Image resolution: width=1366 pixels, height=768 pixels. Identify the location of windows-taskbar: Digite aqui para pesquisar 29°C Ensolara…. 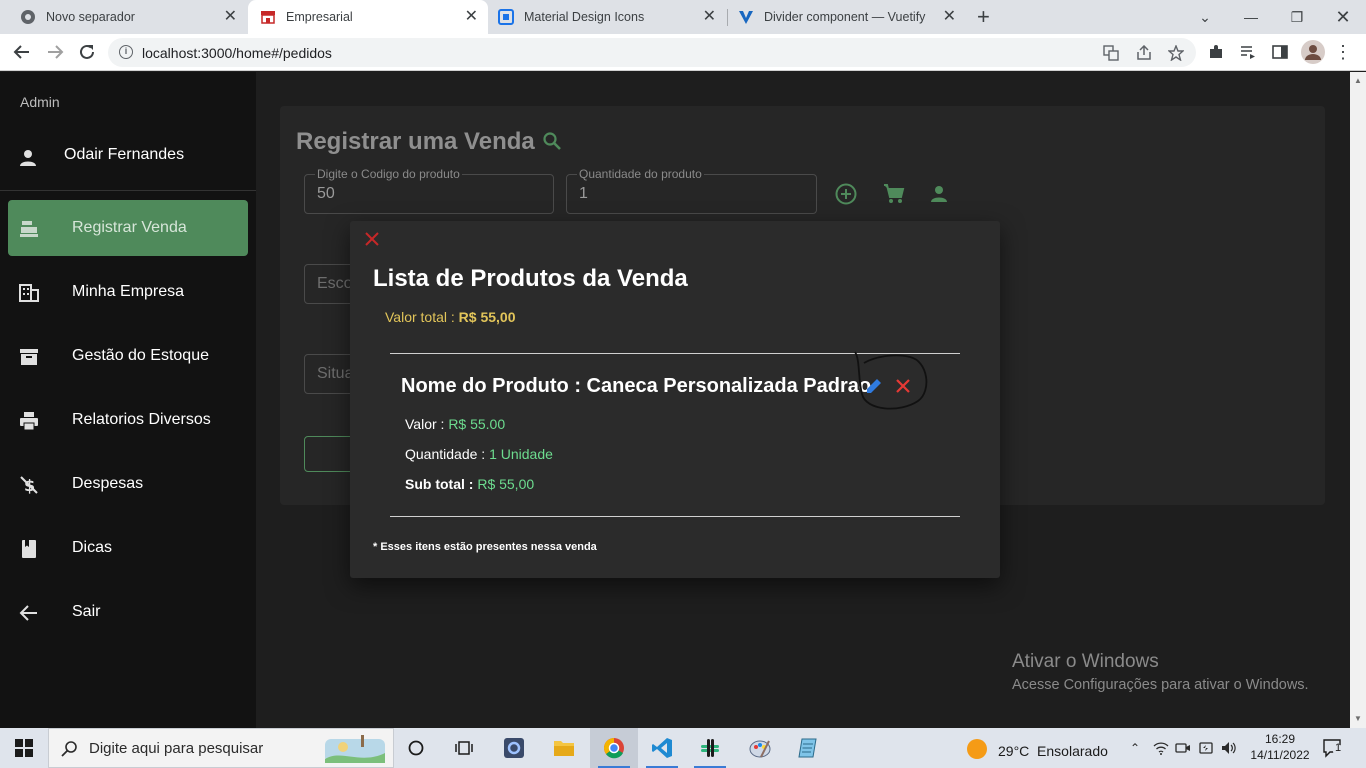
(683, 748).